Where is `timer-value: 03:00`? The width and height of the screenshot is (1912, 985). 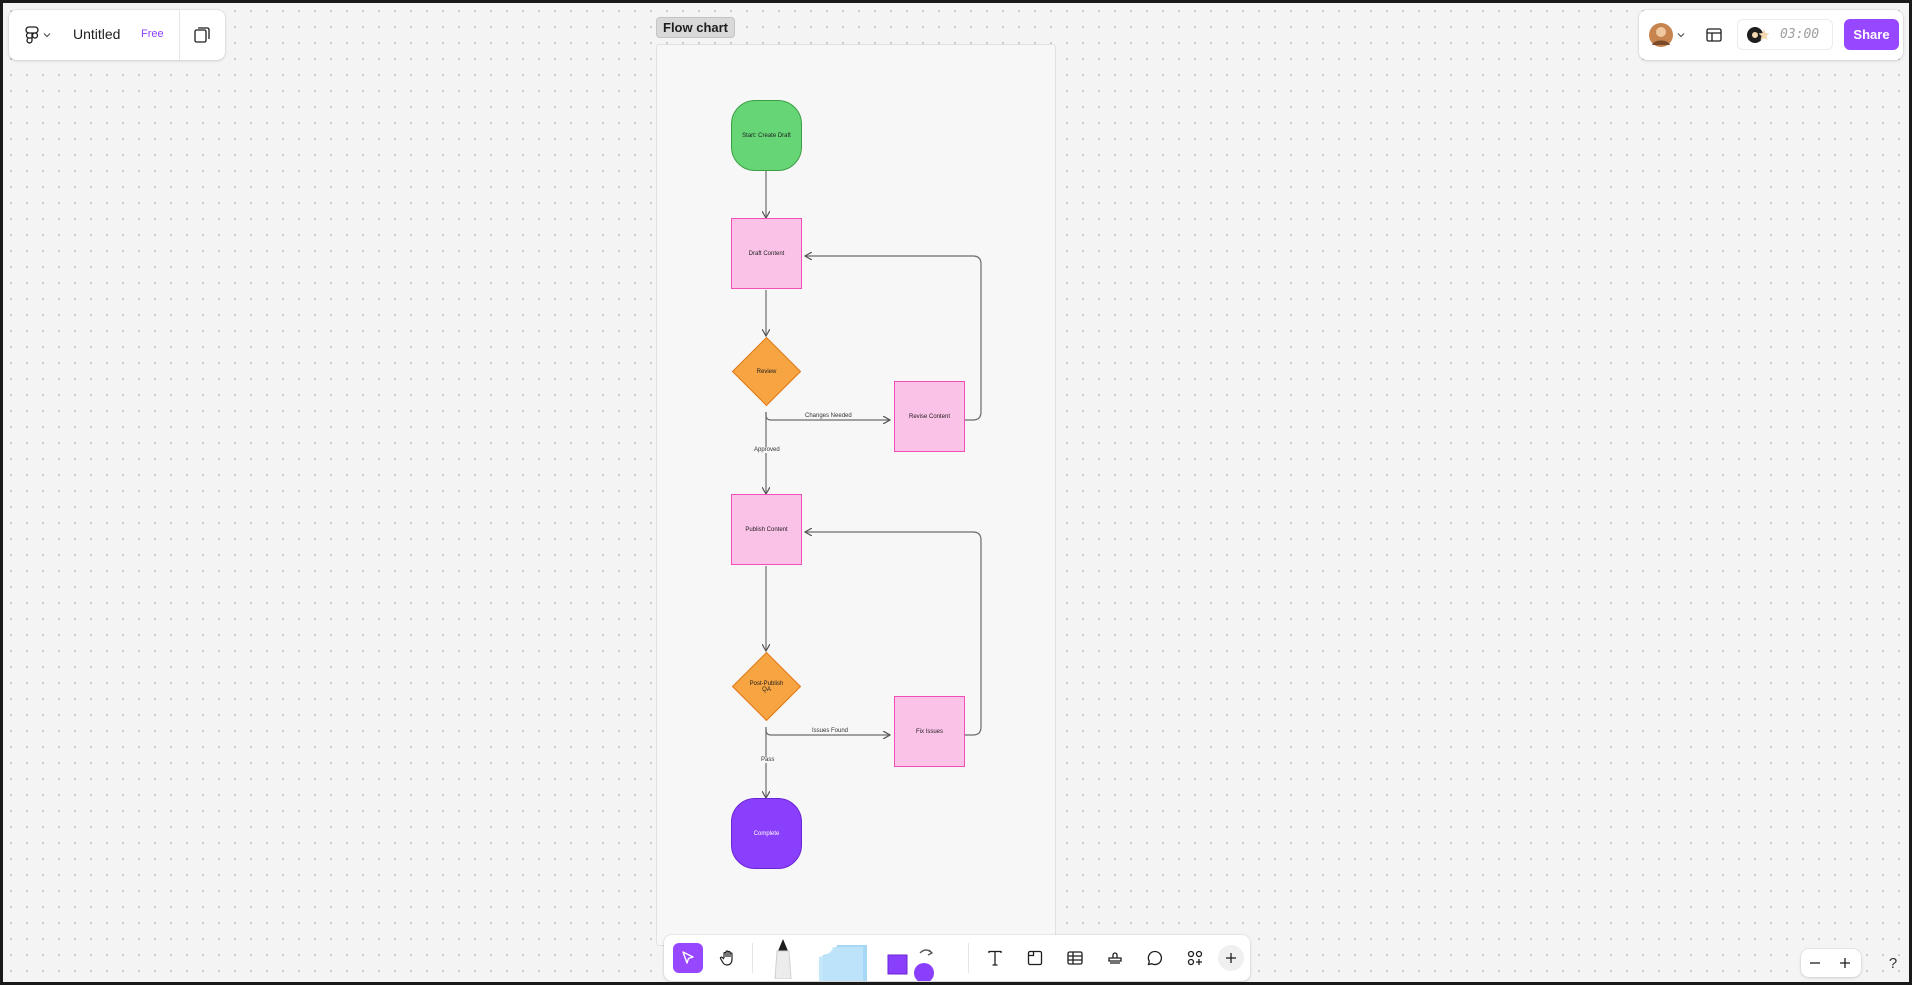 timer-value: 03:00 is located at coordinates (1800, 34).